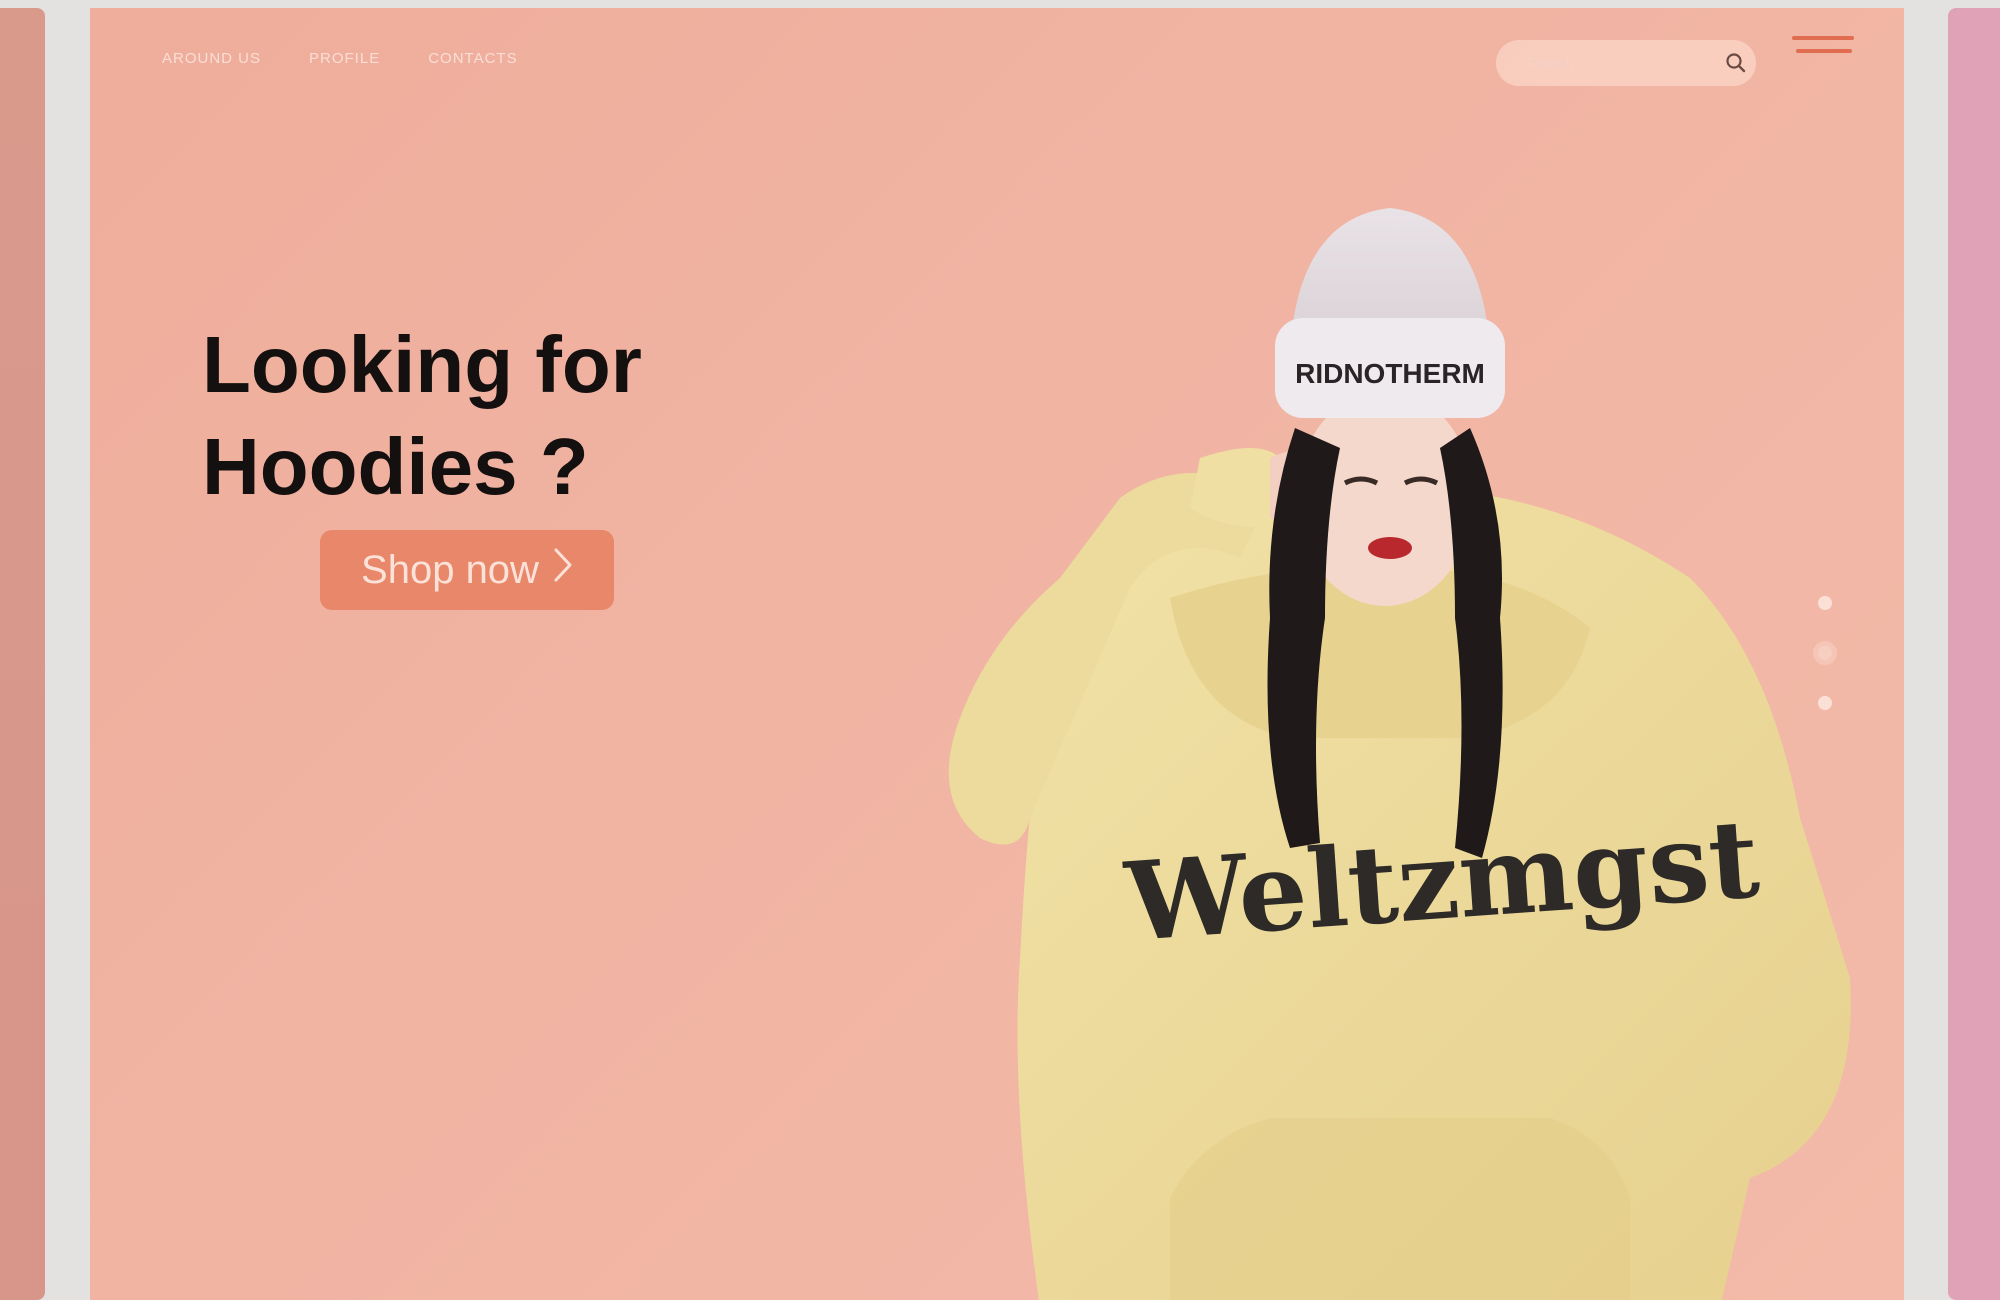  What do you see at coordinates (1736, 63) in the screenshot?
I see `search-icon` at bounding box center [1736, 63].